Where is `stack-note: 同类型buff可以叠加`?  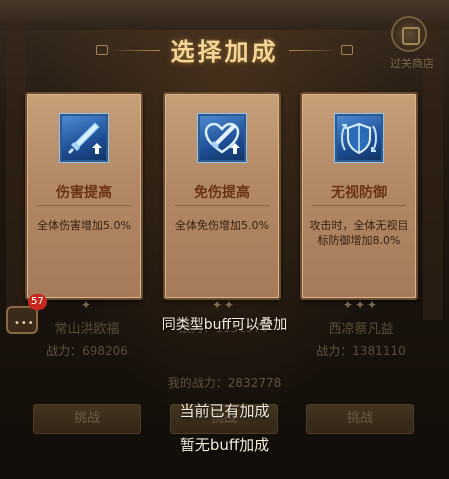
stack-note: 同类型buff可以叠加 is located at coordinates (224, 325).